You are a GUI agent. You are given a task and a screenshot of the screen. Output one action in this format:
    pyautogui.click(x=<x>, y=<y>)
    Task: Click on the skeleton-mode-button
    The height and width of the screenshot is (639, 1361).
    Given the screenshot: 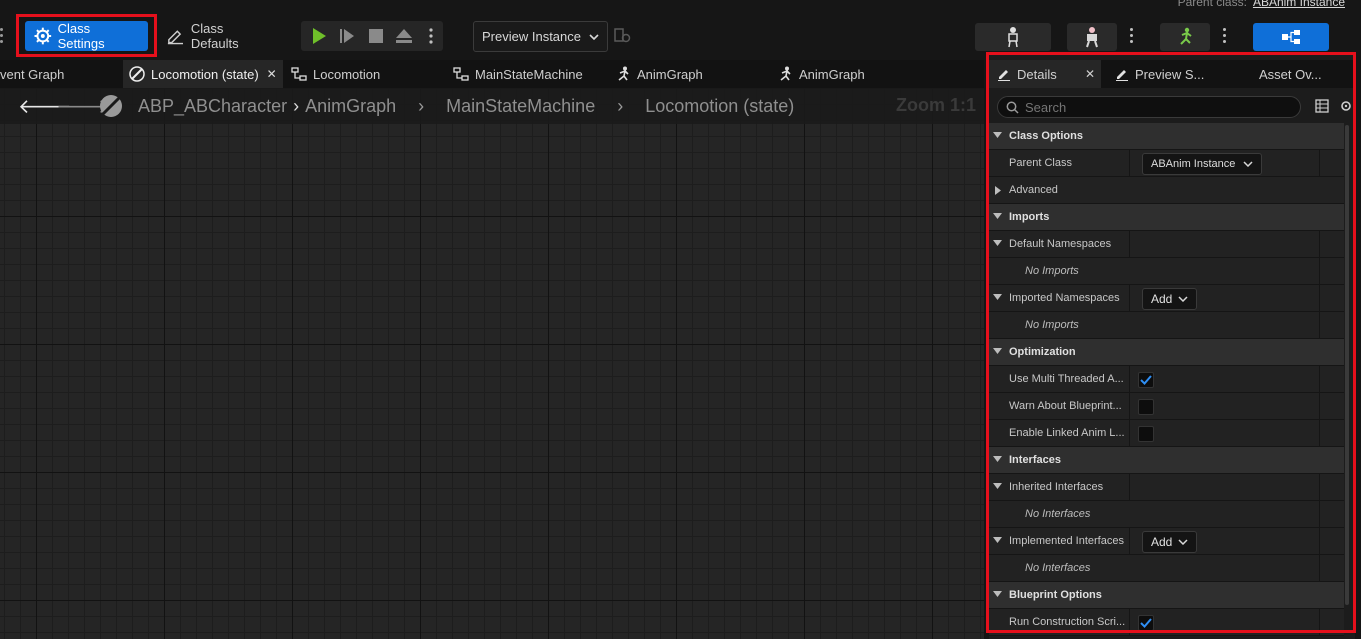 What is the action you would take?
    pyautogui.click(x=1013, y=37)
    